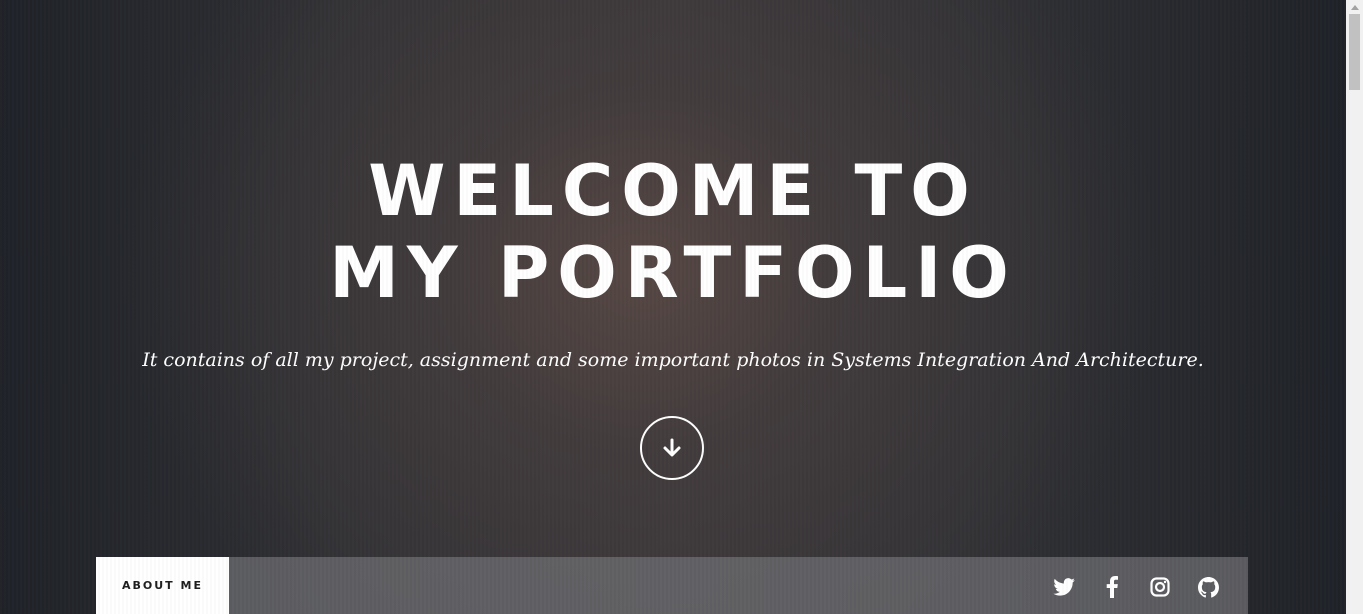 This screenshot has height=614, width=1363. I want to click on instagram-link, so click(1160, 587).